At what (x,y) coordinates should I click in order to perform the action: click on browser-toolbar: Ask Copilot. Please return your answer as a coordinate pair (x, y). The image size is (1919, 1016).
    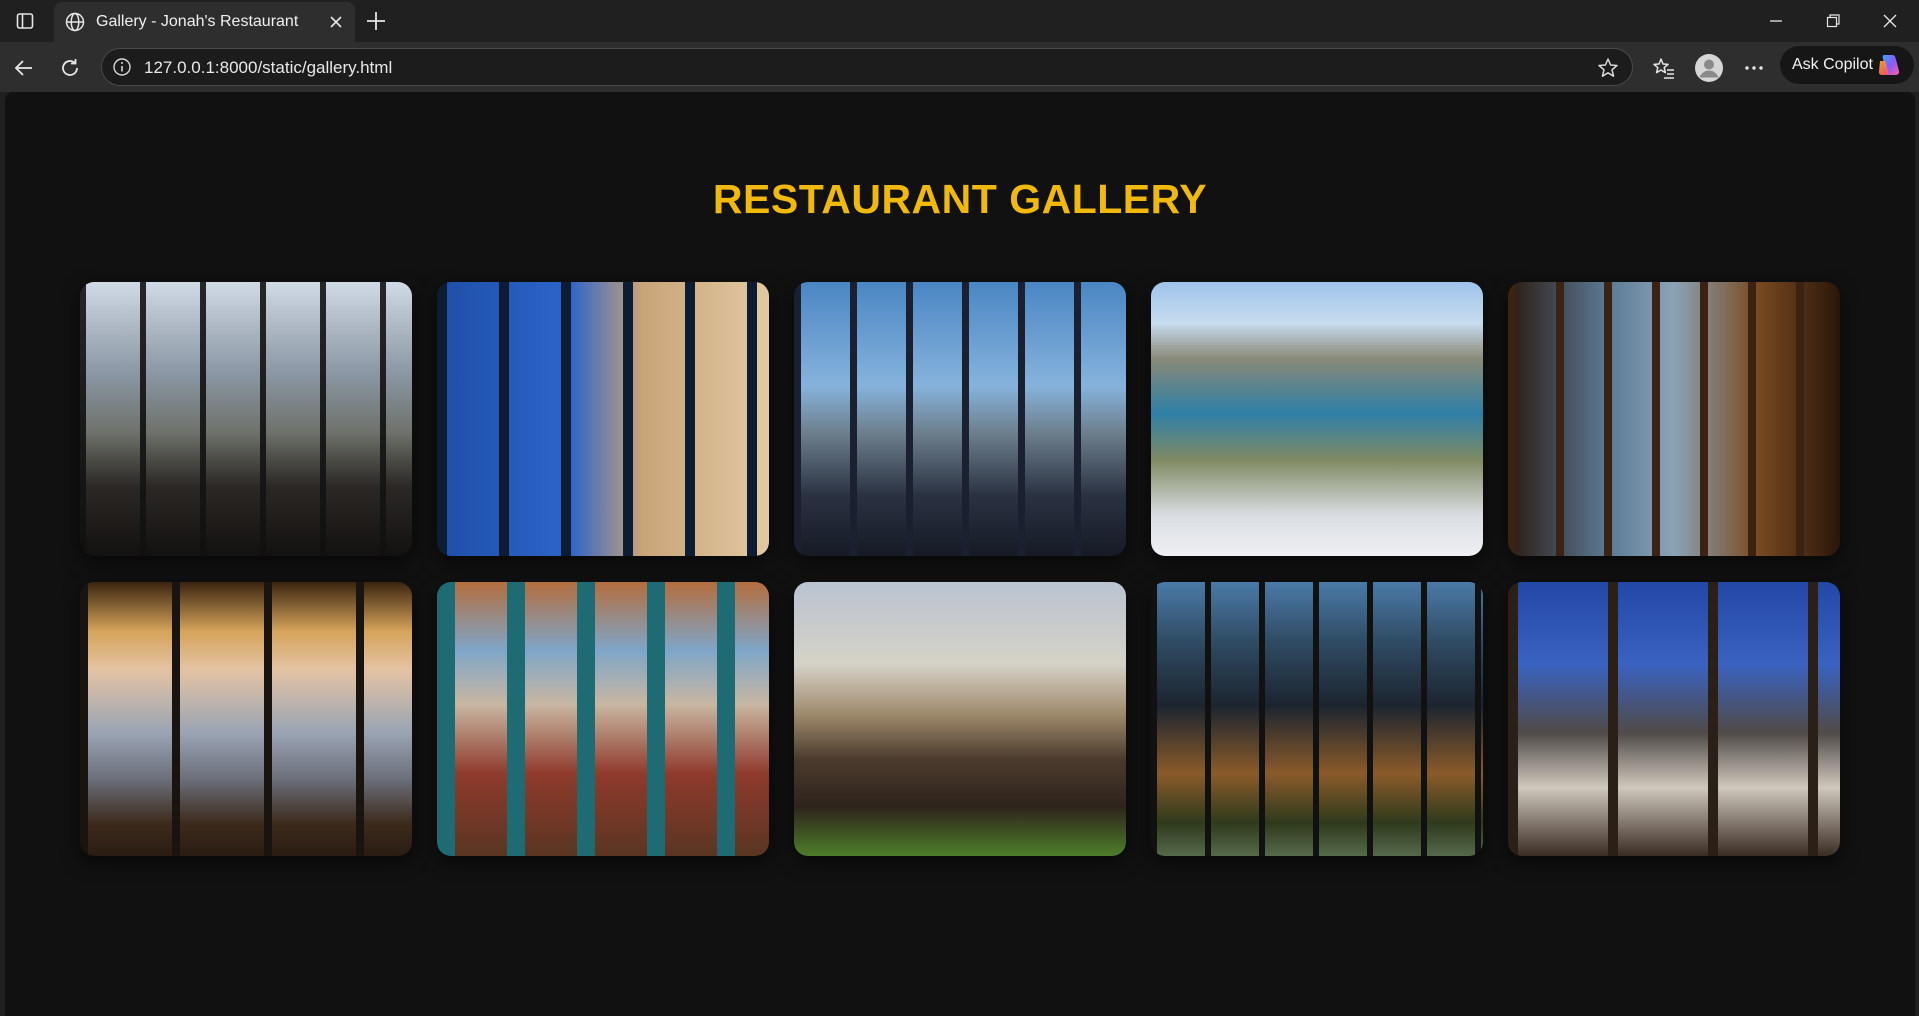
    Looking at the image, I should click on (959, 67).